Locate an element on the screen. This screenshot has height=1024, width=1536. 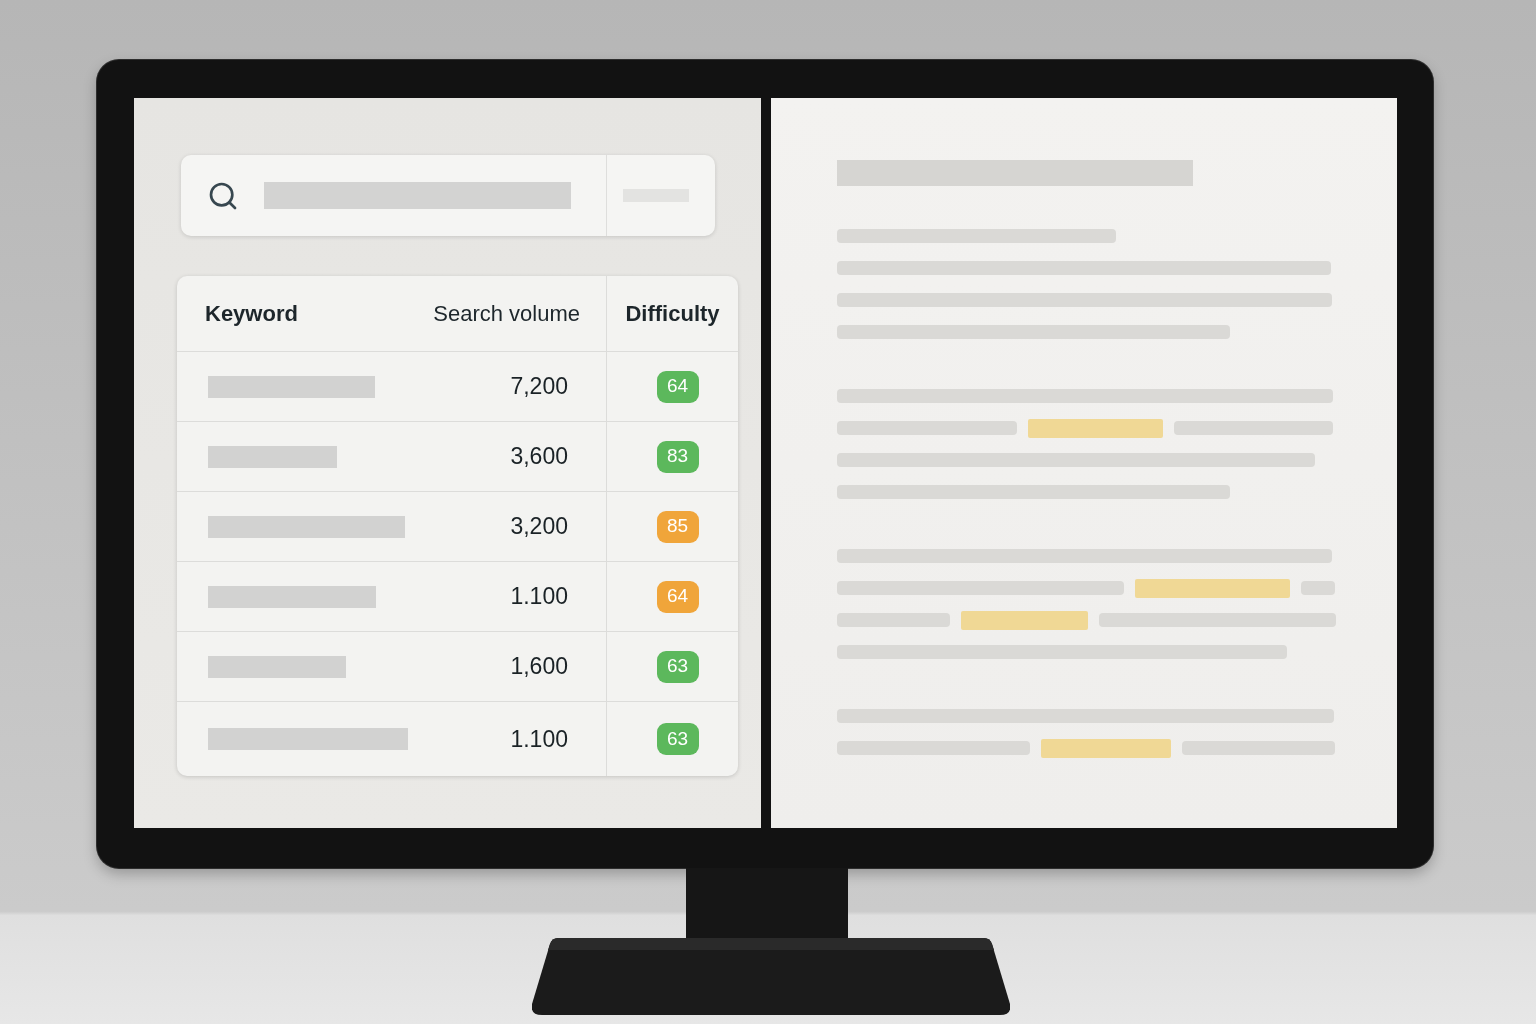
search-field is located at coordinates (448, 195).